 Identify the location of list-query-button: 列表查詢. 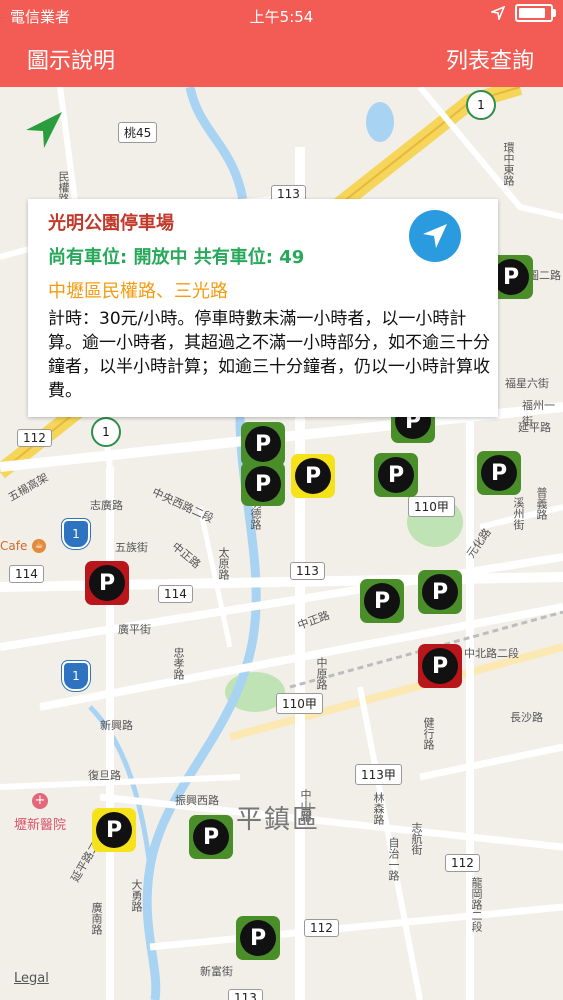
(490, 59).